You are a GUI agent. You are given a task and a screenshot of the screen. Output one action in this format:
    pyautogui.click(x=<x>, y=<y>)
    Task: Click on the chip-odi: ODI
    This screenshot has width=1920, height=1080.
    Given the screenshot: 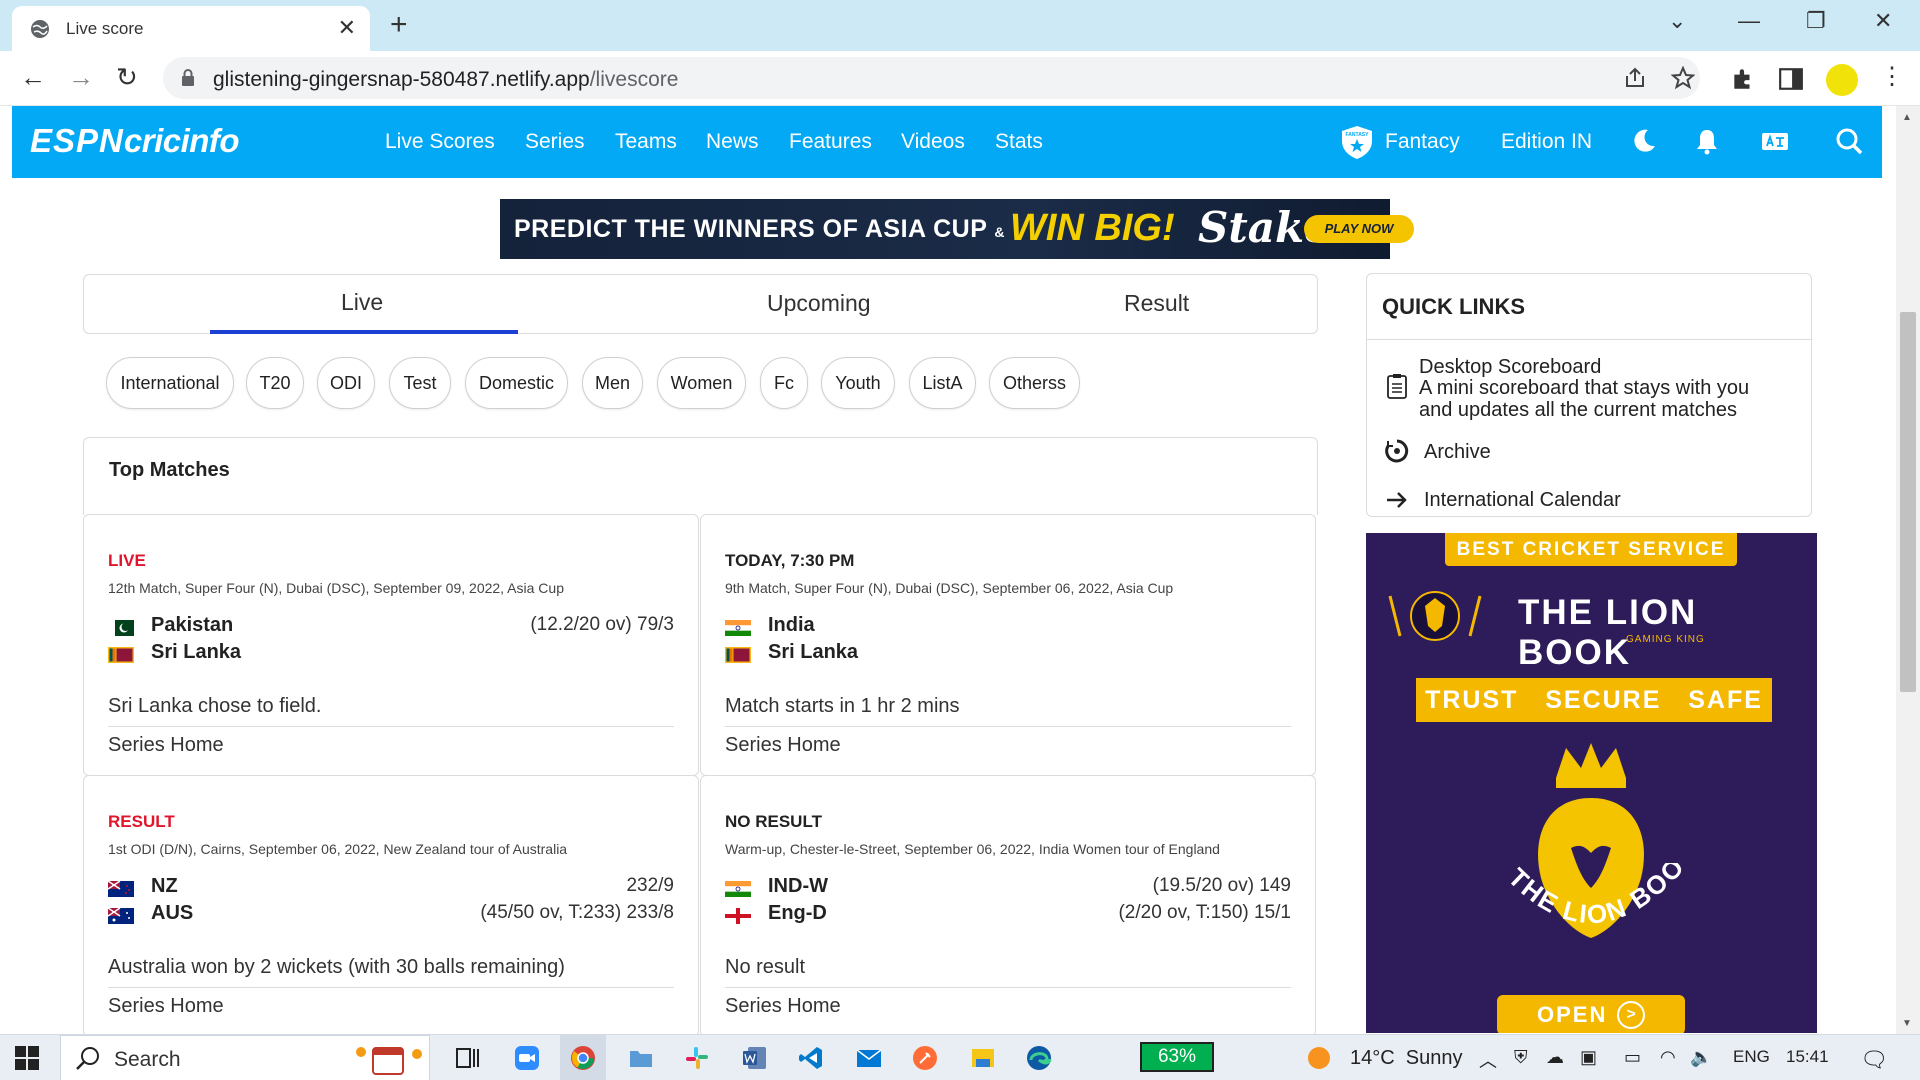 What is the action you would take?
    pyautogui.click(x=346, y=383)
    